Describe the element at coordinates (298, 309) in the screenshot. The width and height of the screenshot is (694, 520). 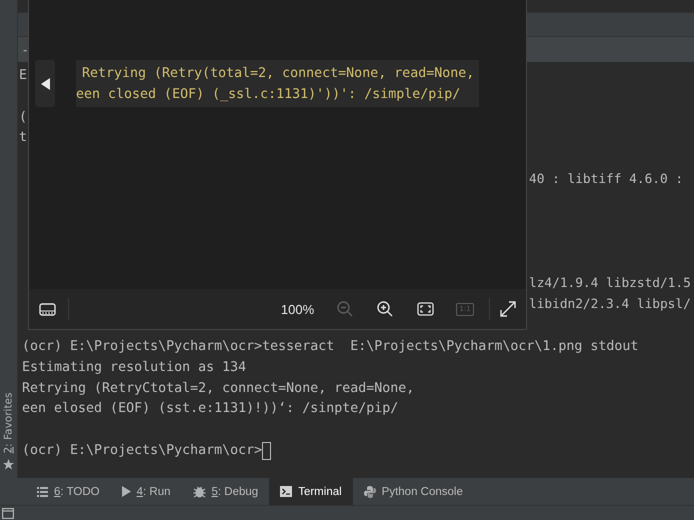
I see `zoom-level: 100%` at that location.